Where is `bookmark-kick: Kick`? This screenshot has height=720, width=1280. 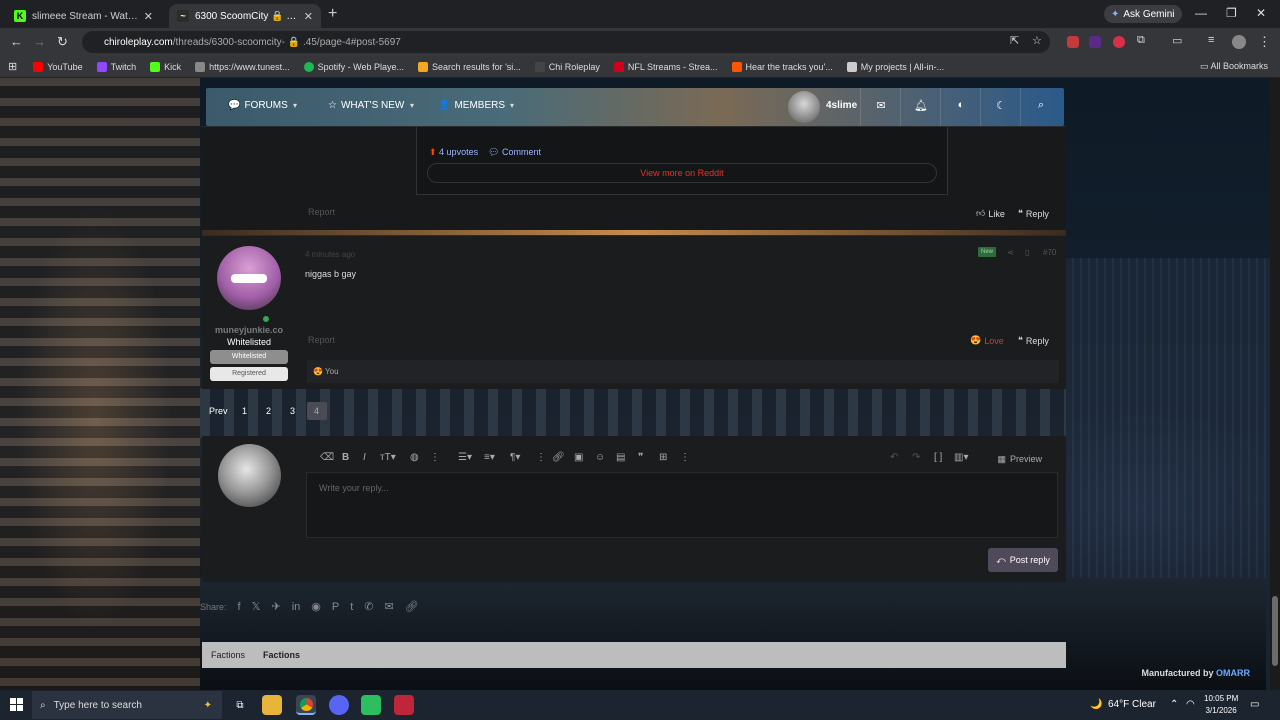 bookmark-kick: Kick is located at coordinates (165, 66).